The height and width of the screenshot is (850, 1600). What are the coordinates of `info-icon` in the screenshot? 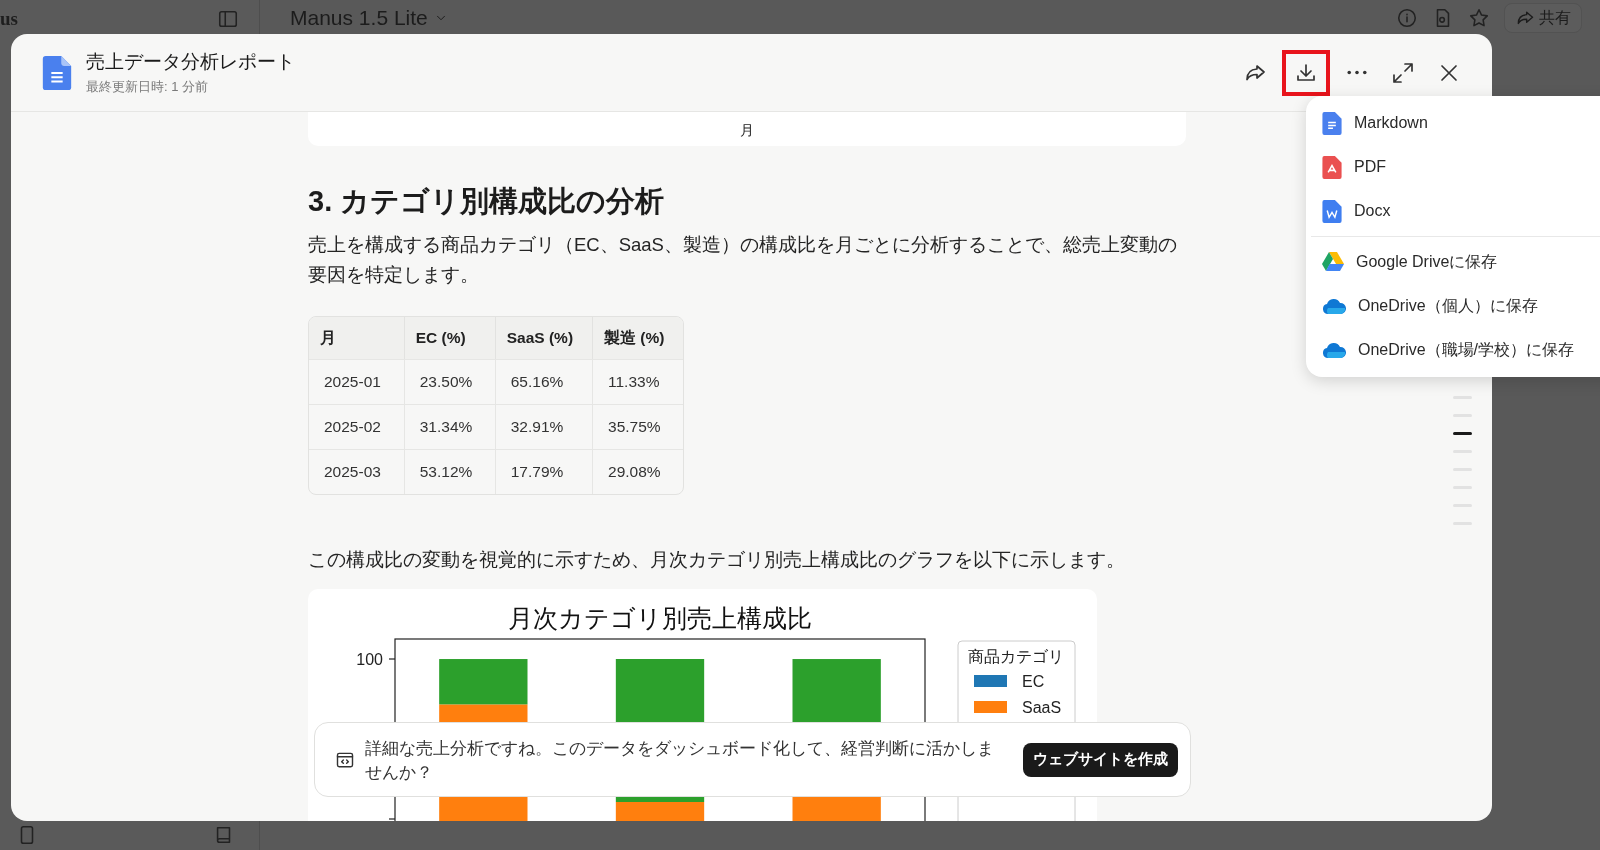 It's located at (1407, 18).